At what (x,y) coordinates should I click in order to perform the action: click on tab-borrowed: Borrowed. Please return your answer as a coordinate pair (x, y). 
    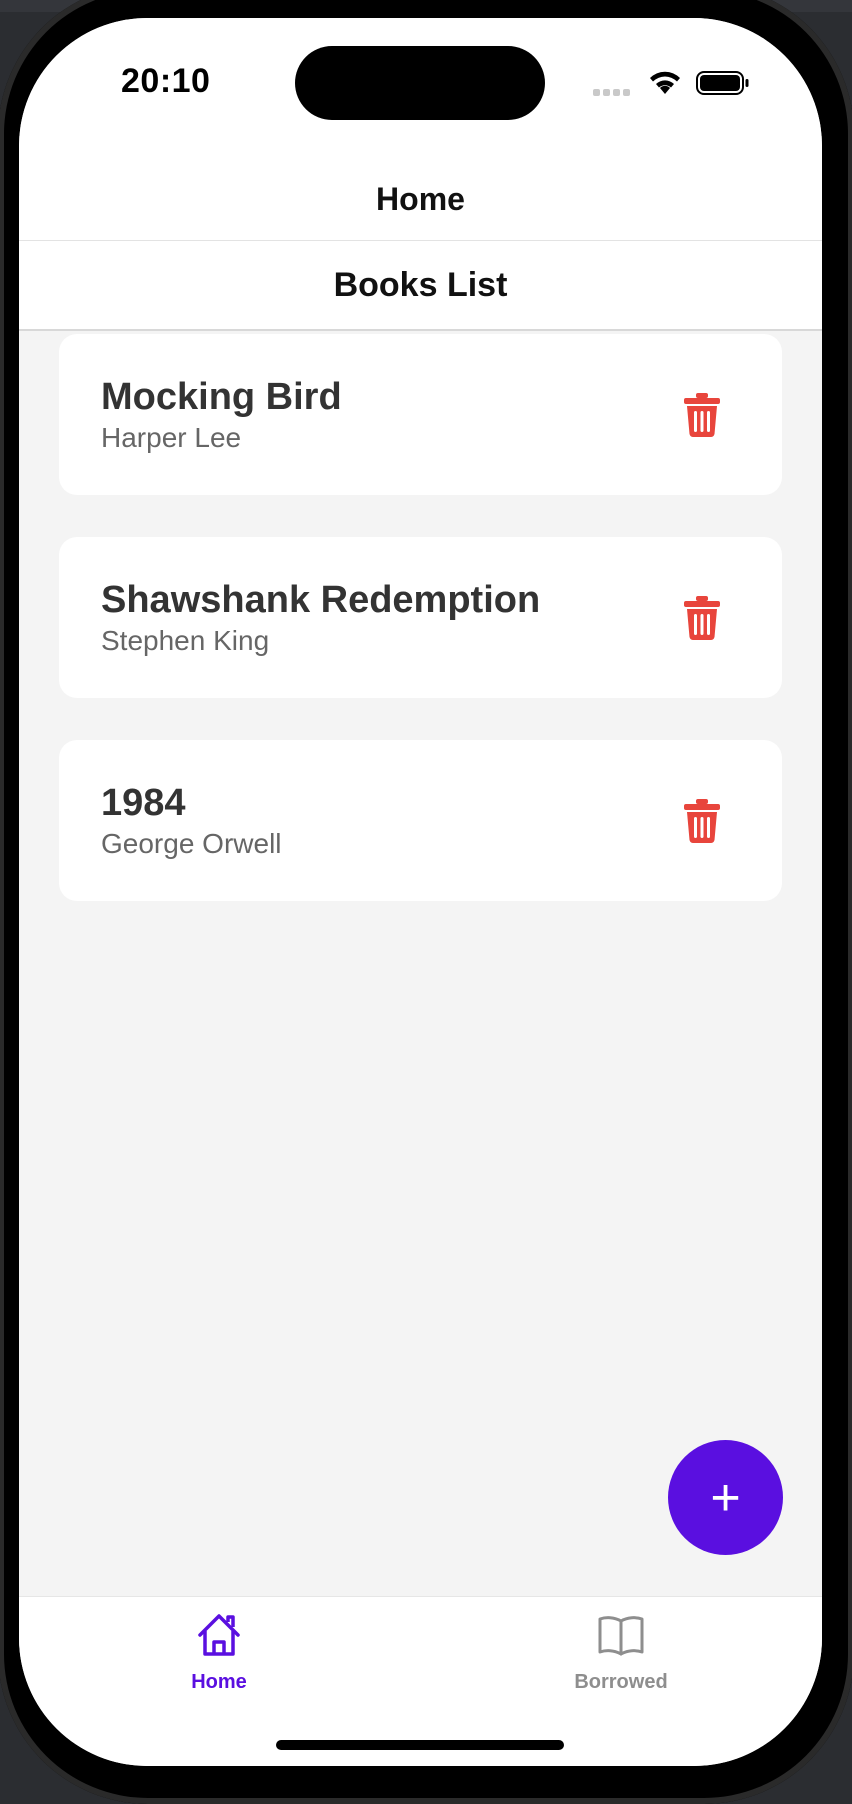
    Looking at the image, I should click on (621, 1652).